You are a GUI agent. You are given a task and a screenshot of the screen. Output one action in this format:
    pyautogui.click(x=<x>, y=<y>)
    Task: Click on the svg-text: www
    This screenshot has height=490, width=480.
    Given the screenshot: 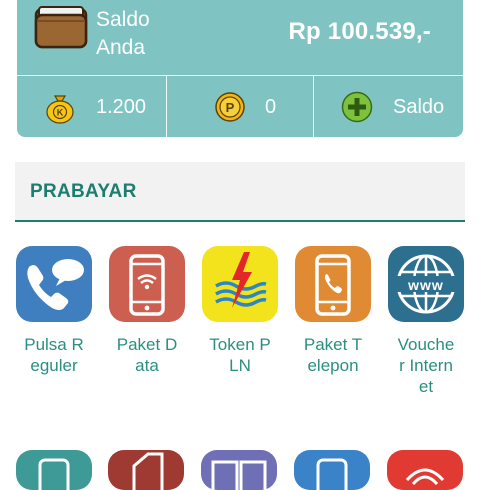 What is the action you would take?
    pyautogui.click(x=425, y=285)
    